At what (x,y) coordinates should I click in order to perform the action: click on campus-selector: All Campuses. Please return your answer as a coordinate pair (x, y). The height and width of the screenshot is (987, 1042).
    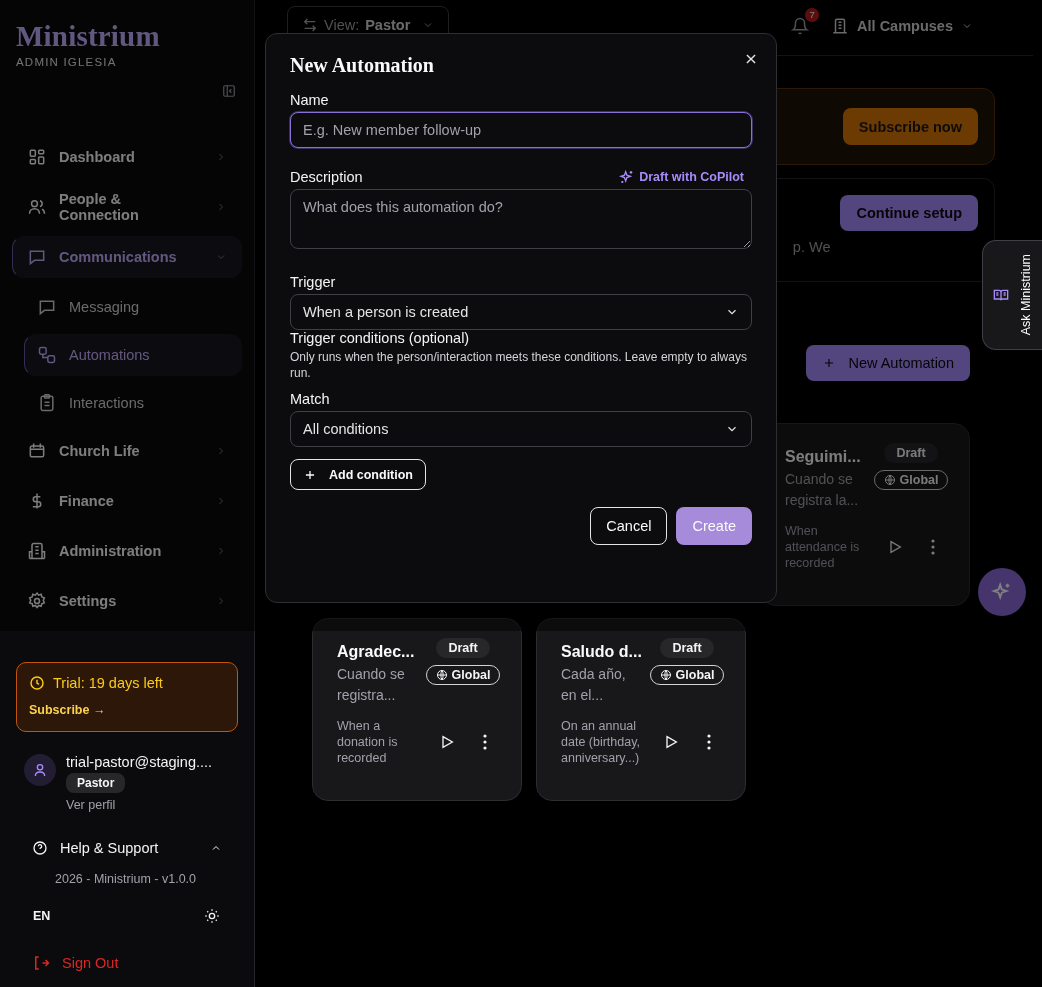
    Looking at the image, I should click on (902, 25).